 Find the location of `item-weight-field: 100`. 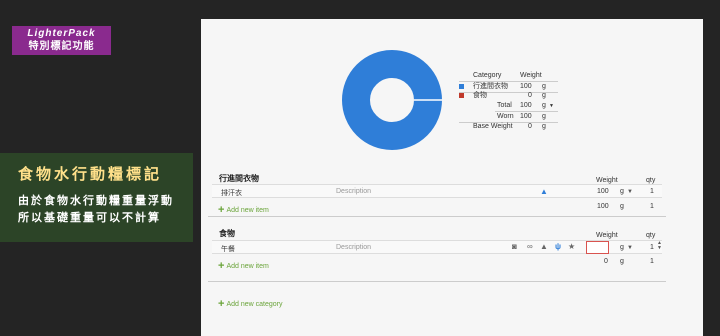

item-weight-field: 100 is located at coordinates (603, 191).